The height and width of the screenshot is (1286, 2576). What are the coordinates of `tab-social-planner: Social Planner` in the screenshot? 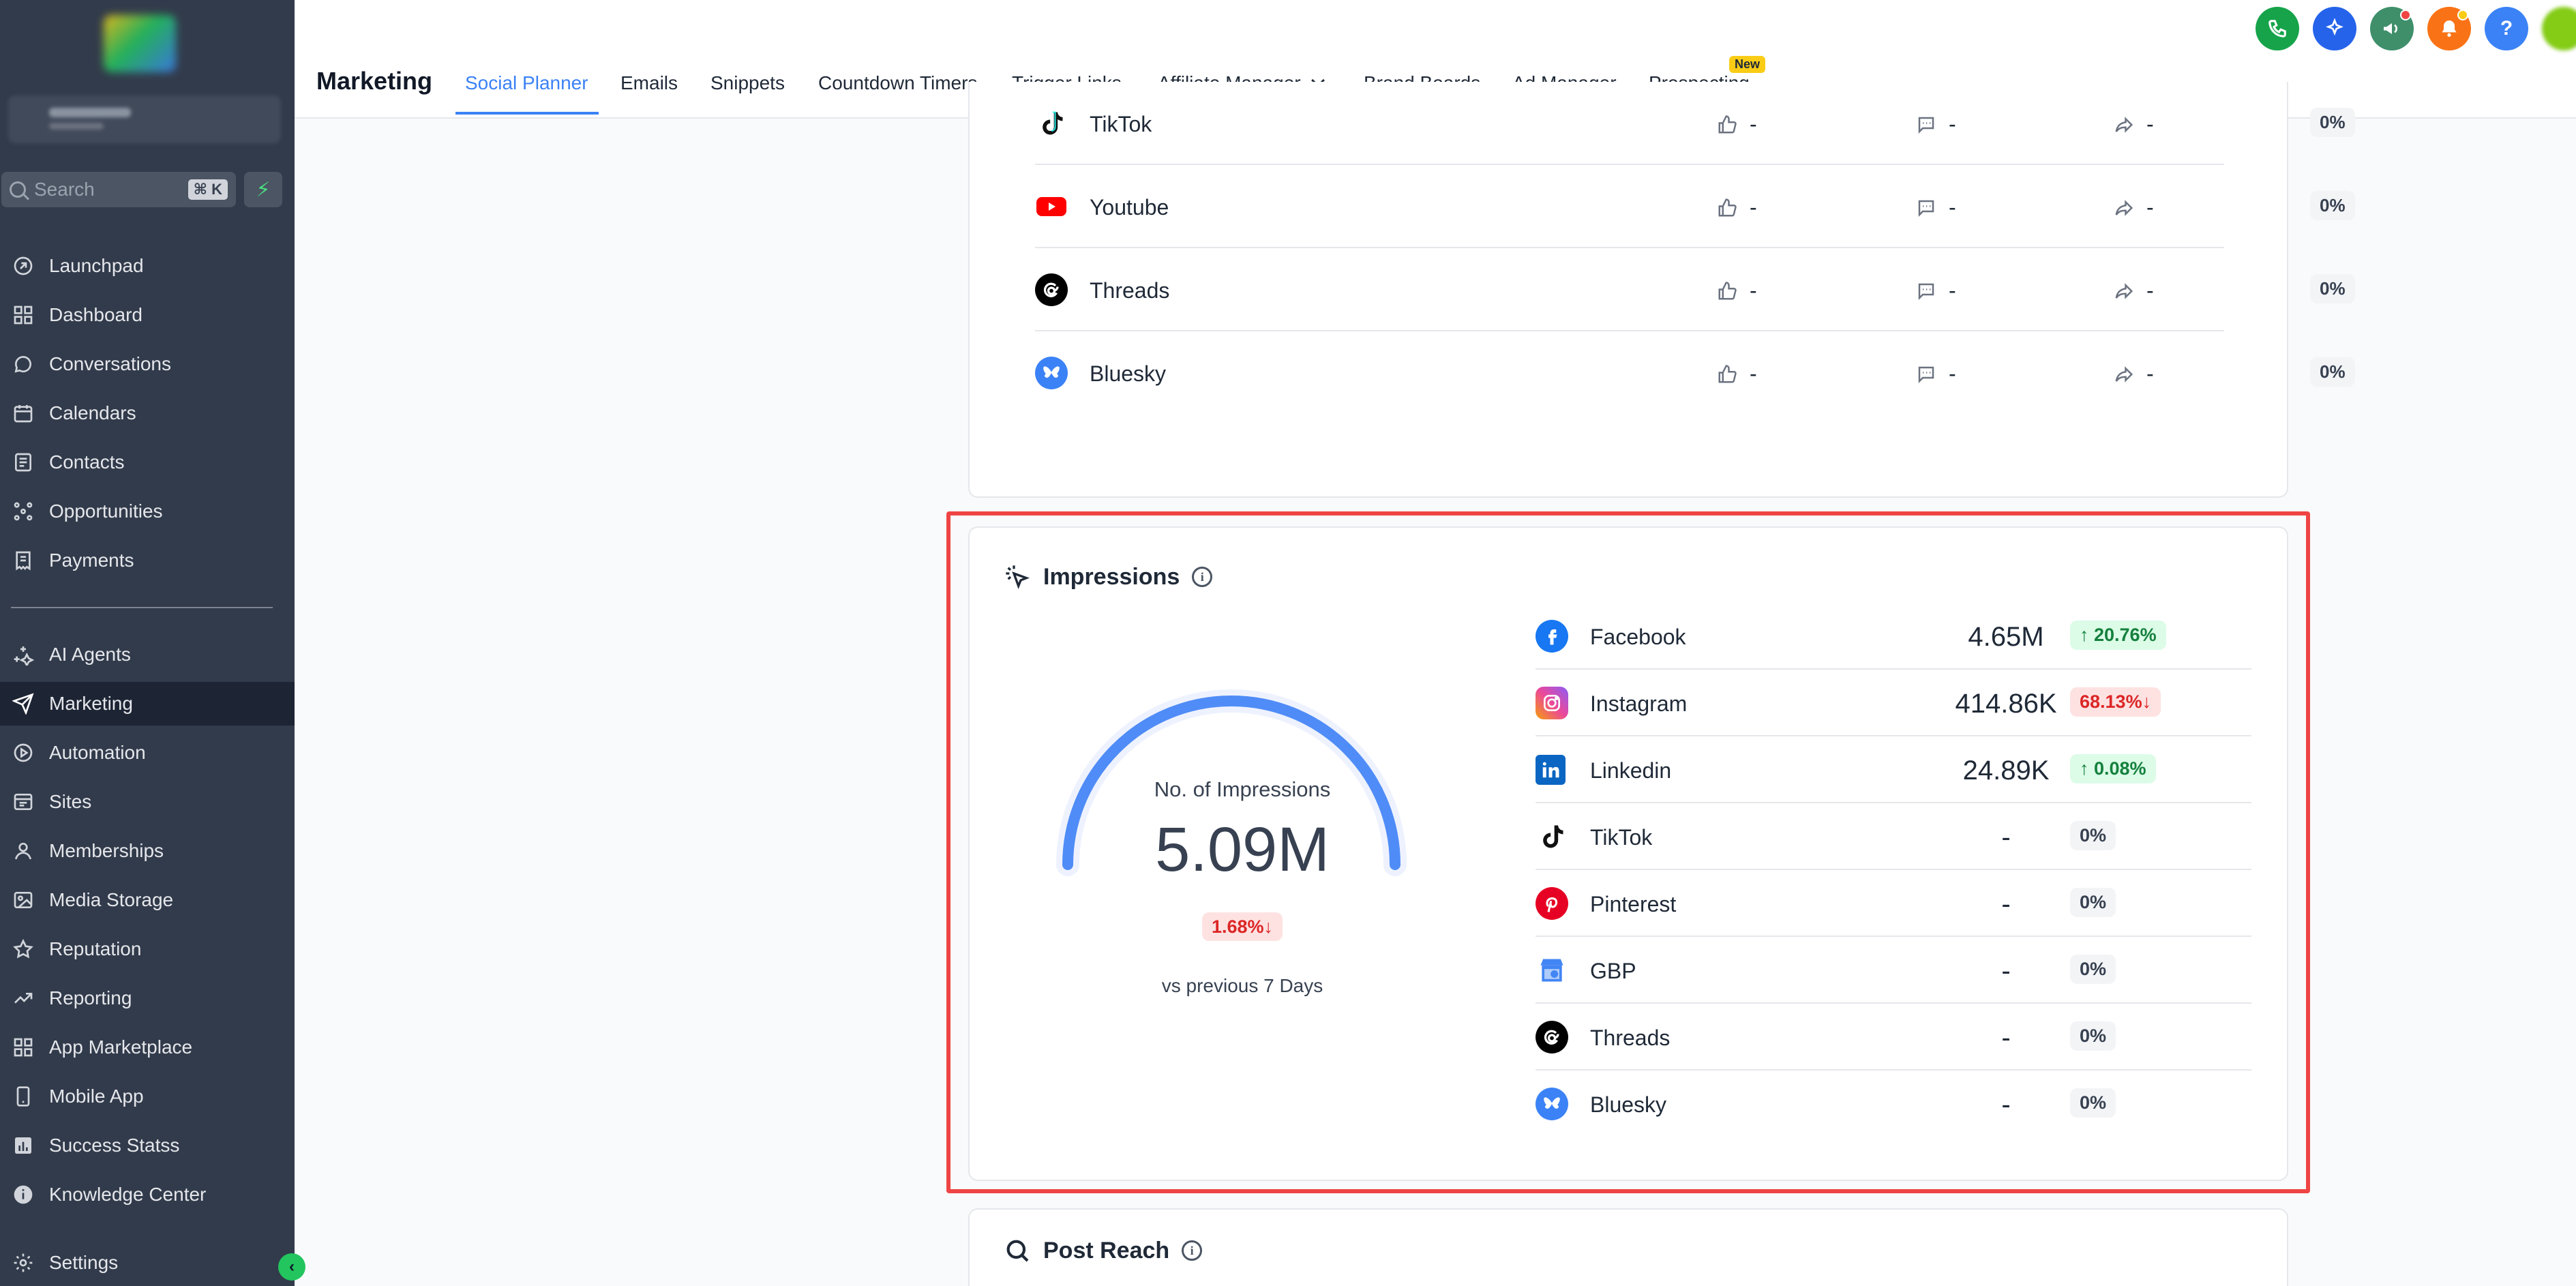 It's located at (526, 83).